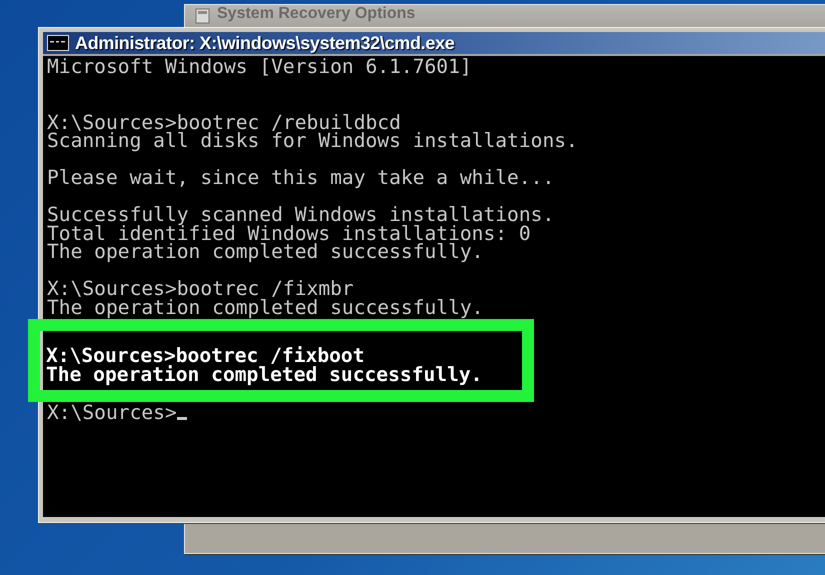 The image size is (825, 575). What do you see at coordinates (181, 418) in the screenshot?
I see `text-cursor` at bounding box center [181, 418].